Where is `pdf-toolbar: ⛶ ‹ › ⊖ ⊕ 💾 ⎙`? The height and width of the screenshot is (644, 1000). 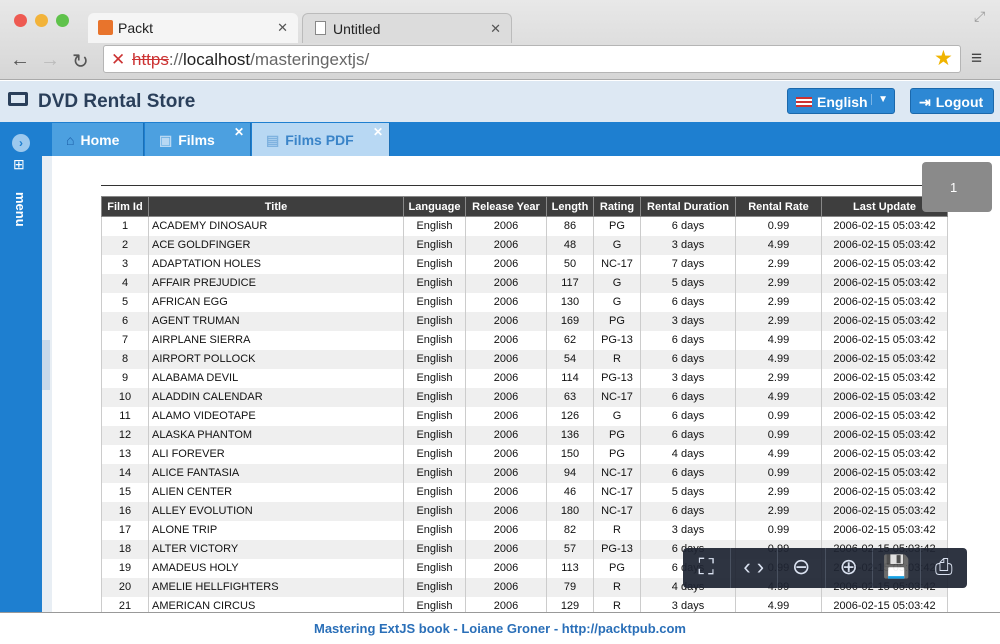
pdf-toolbar: ⛶ ‹ › ⊖ ⊕ 💾 ⎙ is located at coordinates (825, 568).